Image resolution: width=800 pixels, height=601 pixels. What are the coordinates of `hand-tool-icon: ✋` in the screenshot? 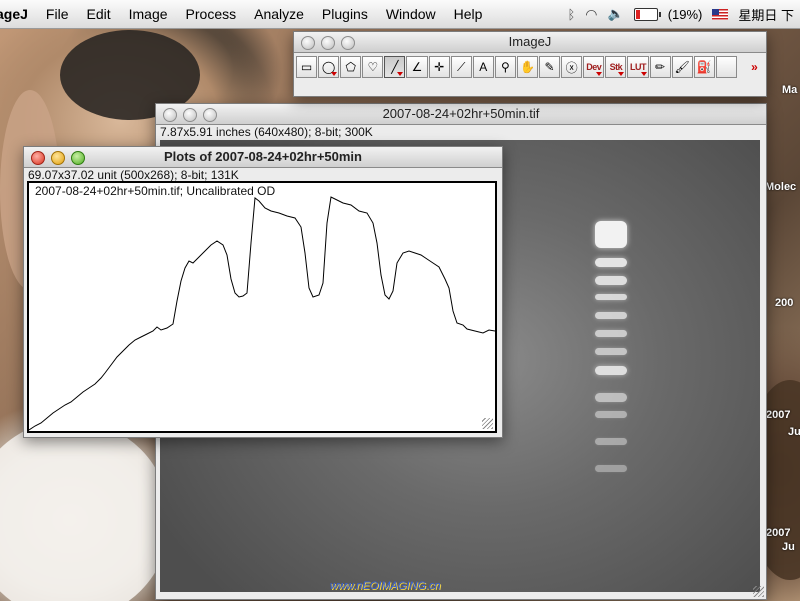 It's located at (527, 67).